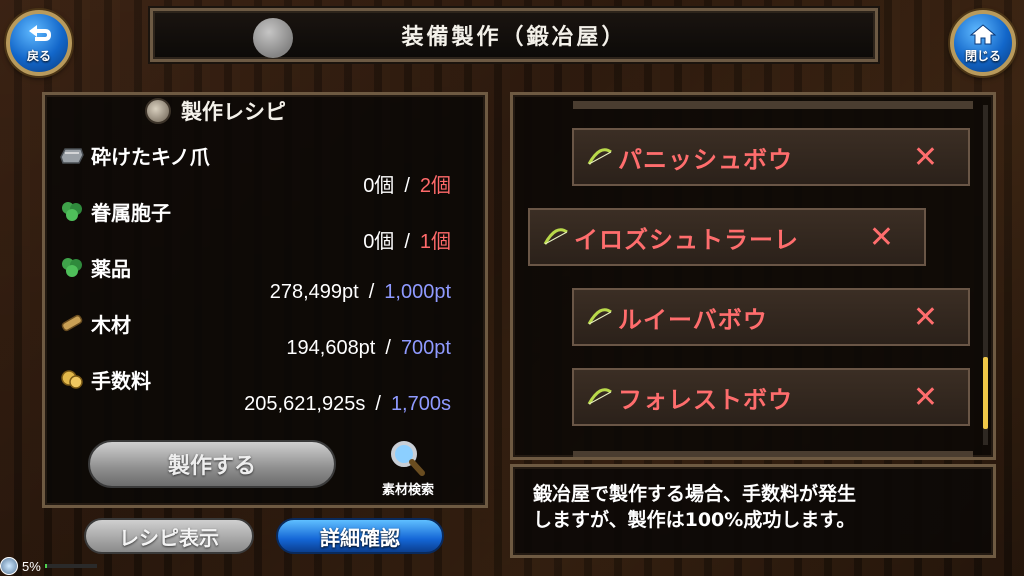 Image resolution: width=1024 pixels, height=576 pixels. What do you see at coordinates (233, 112) in the screenshot?
I see `recipe-title: 製作レシピ` at bounding box center [233, 112].